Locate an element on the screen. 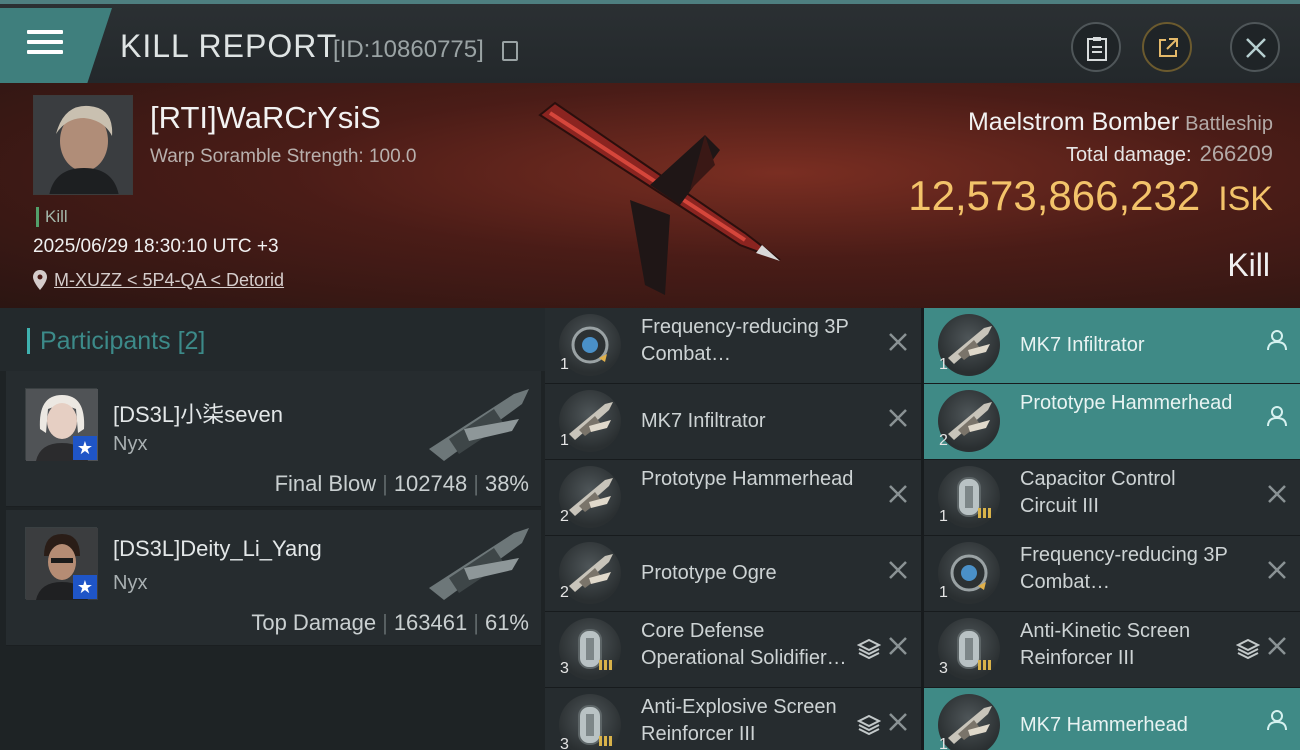  total-damage: Total damage: 266209 is located at coordinates (1169, 154).